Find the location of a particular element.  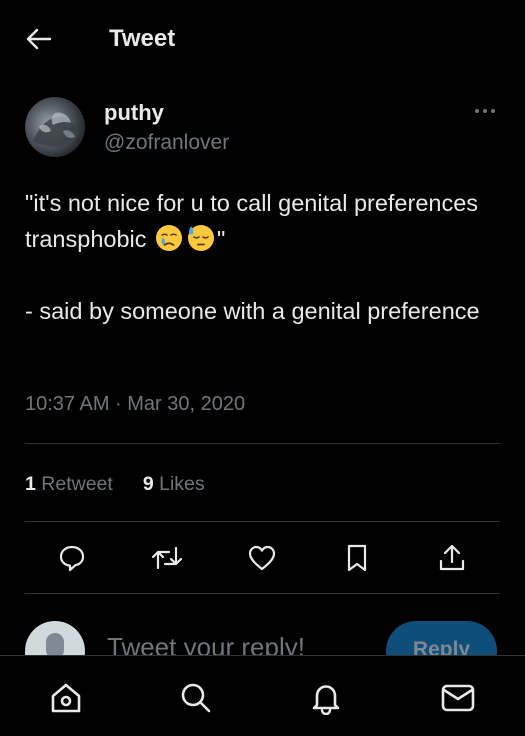

like-button is located at coordinates (262, 558).